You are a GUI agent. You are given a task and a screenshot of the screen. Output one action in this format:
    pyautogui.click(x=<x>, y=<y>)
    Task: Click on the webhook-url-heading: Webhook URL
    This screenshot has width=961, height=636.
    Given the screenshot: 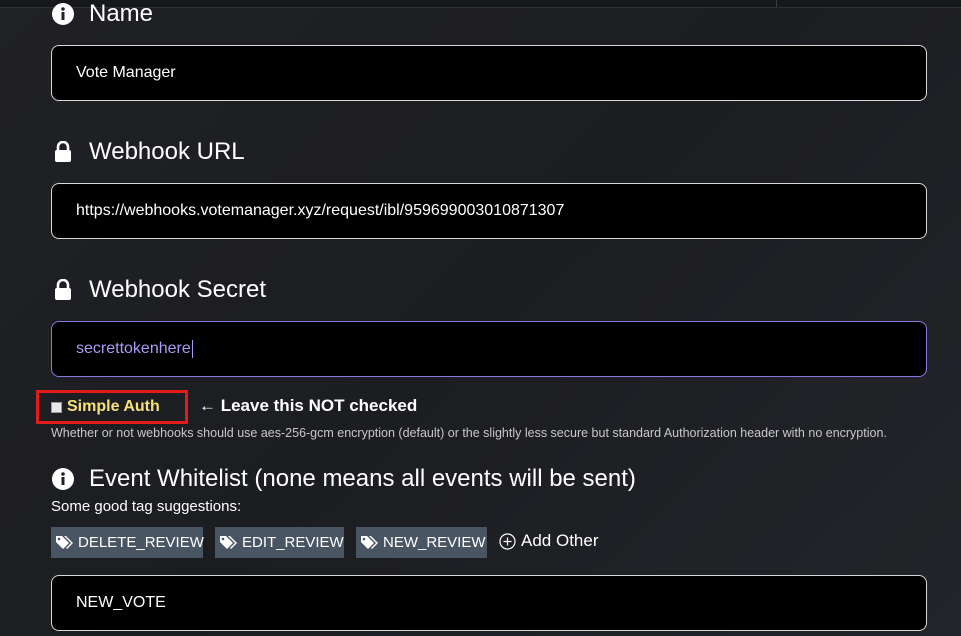 What is the action you would take?
    pyautogui.click(x=148, y=152)
    